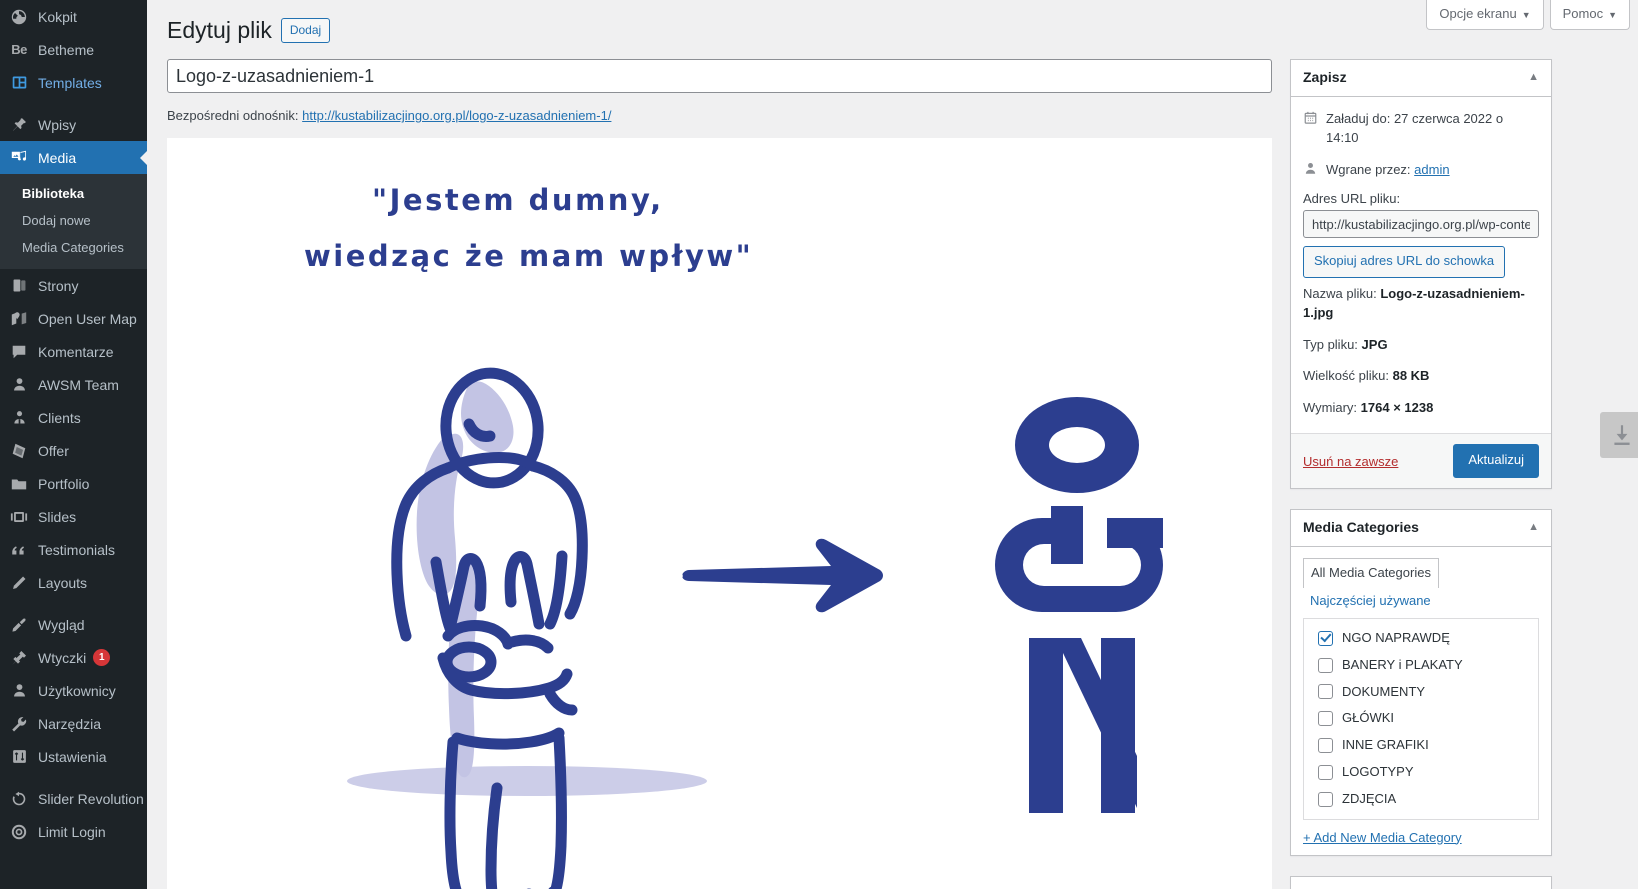 This screenshot has width=1638, height=889. What do you see at coordinates (73, 723) in the screenshot?
I see `sidebar-item-narzedzia: Narzędzia` at bounding box center [73, 723].